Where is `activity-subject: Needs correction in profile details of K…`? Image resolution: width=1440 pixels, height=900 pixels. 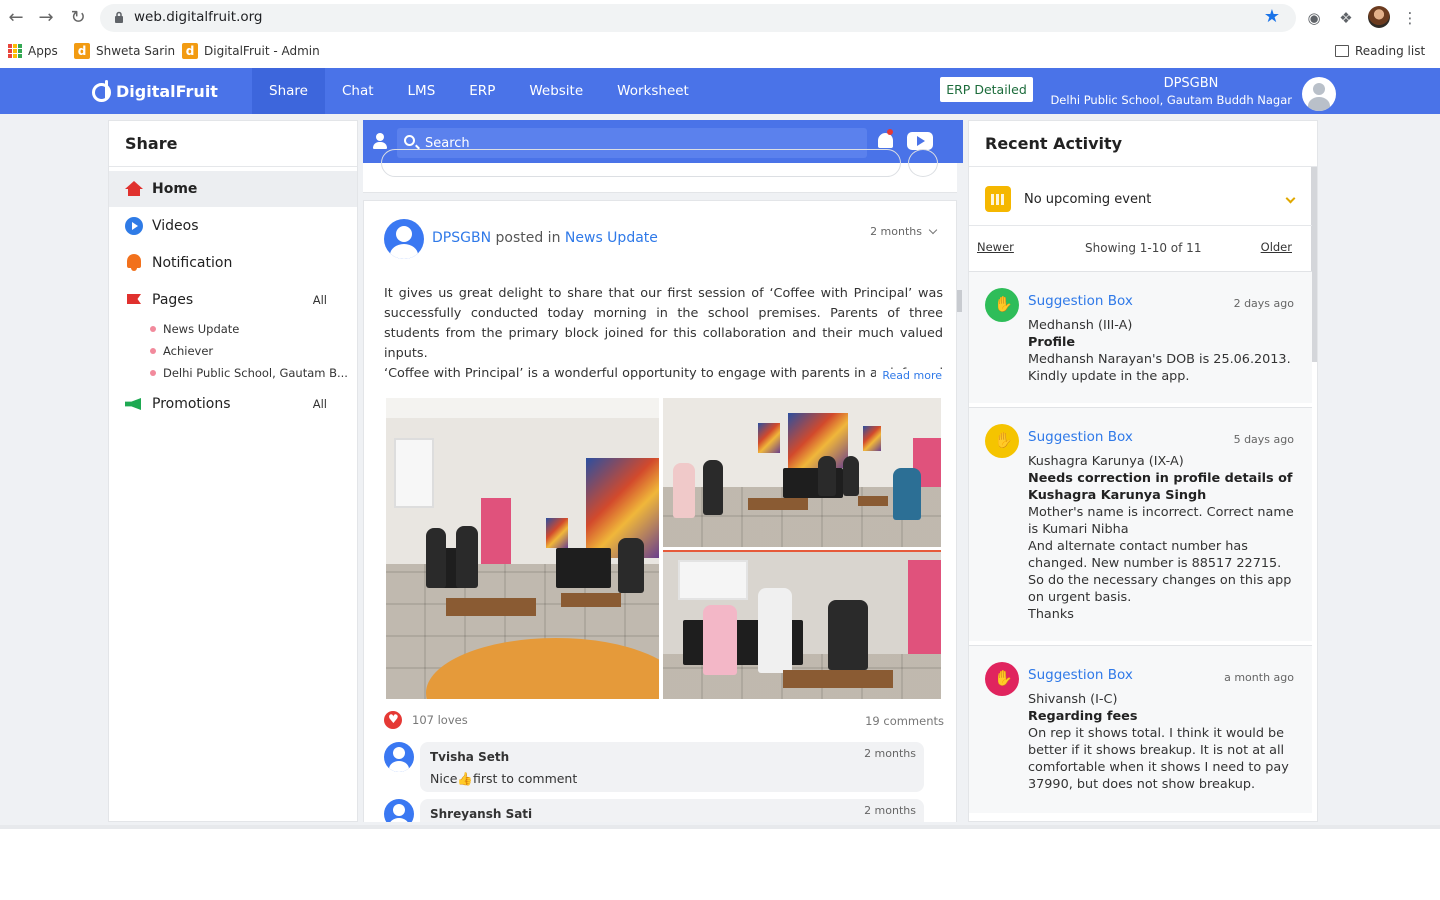
activity-subject: Needs correction in profile details of K… is located at coordinates (1160, 487).